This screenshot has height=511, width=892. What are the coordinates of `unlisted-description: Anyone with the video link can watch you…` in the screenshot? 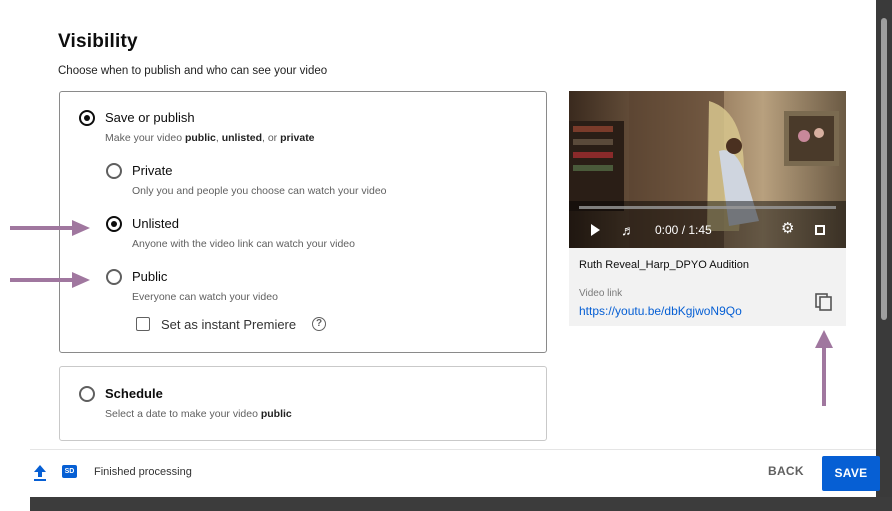 It's located at (243, 244).